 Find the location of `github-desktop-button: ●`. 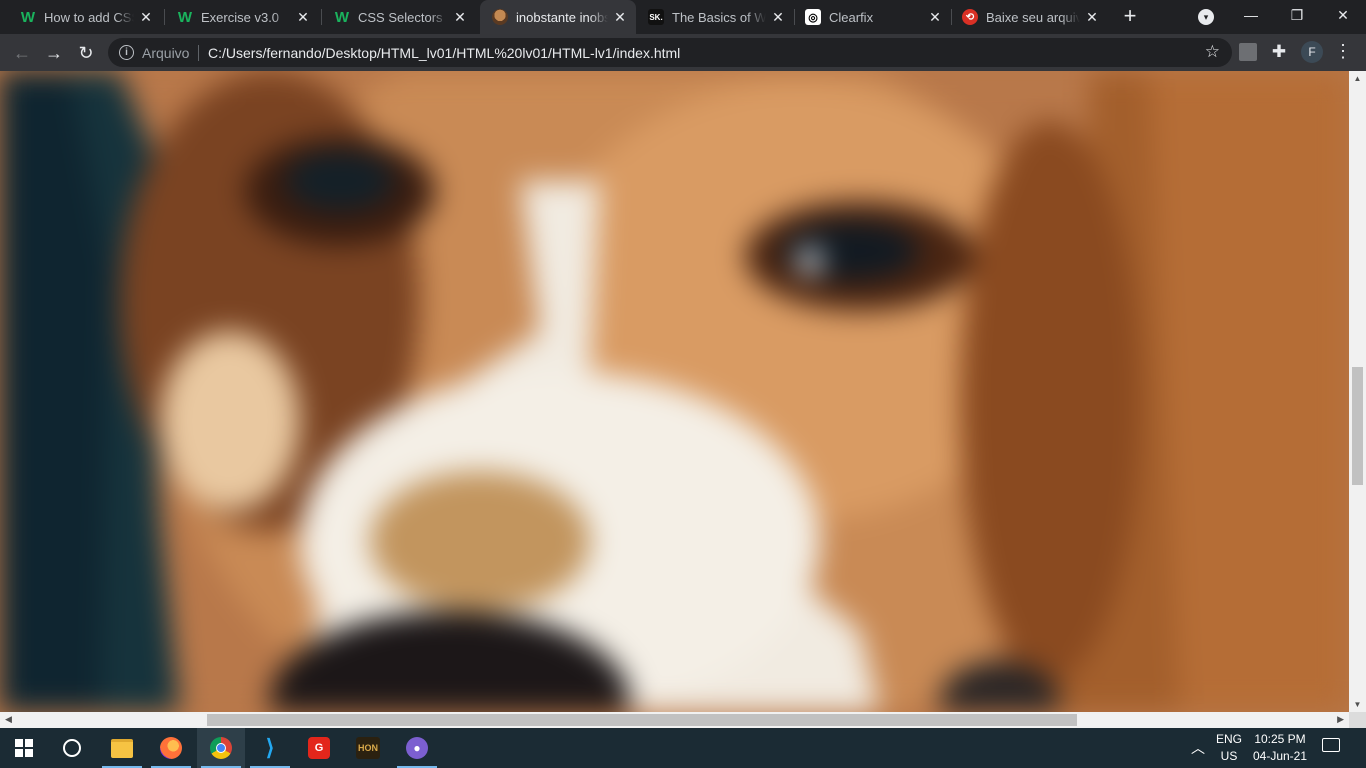

github-desktop-button: ● is located at coordinates (417, 748).